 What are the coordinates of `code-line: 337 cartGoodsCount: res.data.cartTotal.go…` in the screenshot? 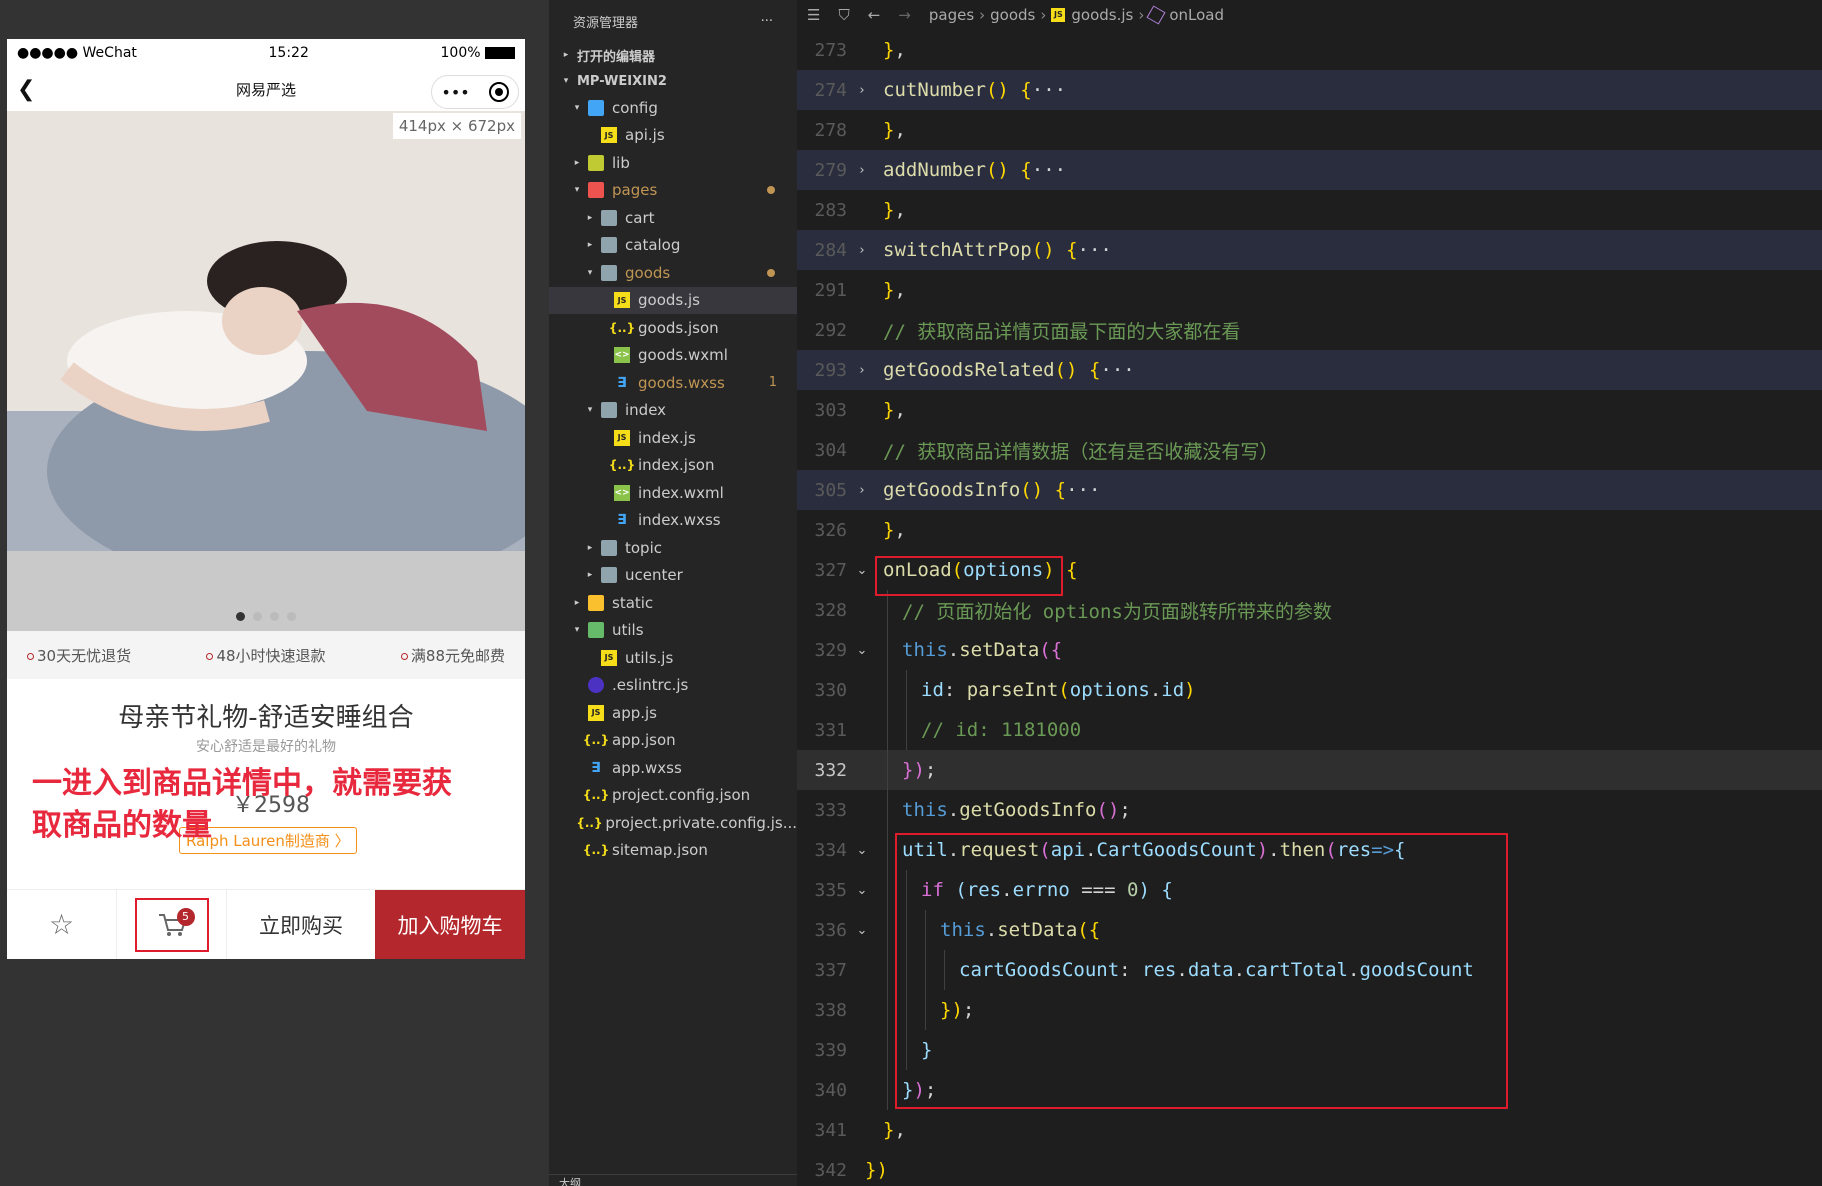 It's located at (1309, 970).